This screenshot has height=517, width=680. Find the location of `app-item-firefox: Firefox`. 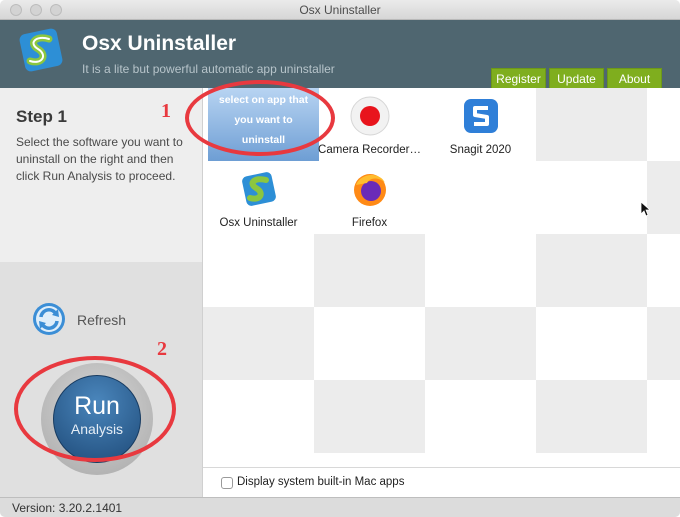

app-item-firefox: Firefox is located at coordinates (369, 197).